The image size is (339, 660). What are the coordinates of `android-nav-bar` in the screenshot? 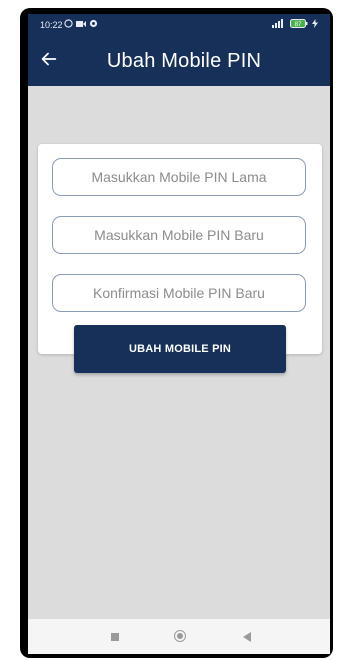 It's located at (179, 636).